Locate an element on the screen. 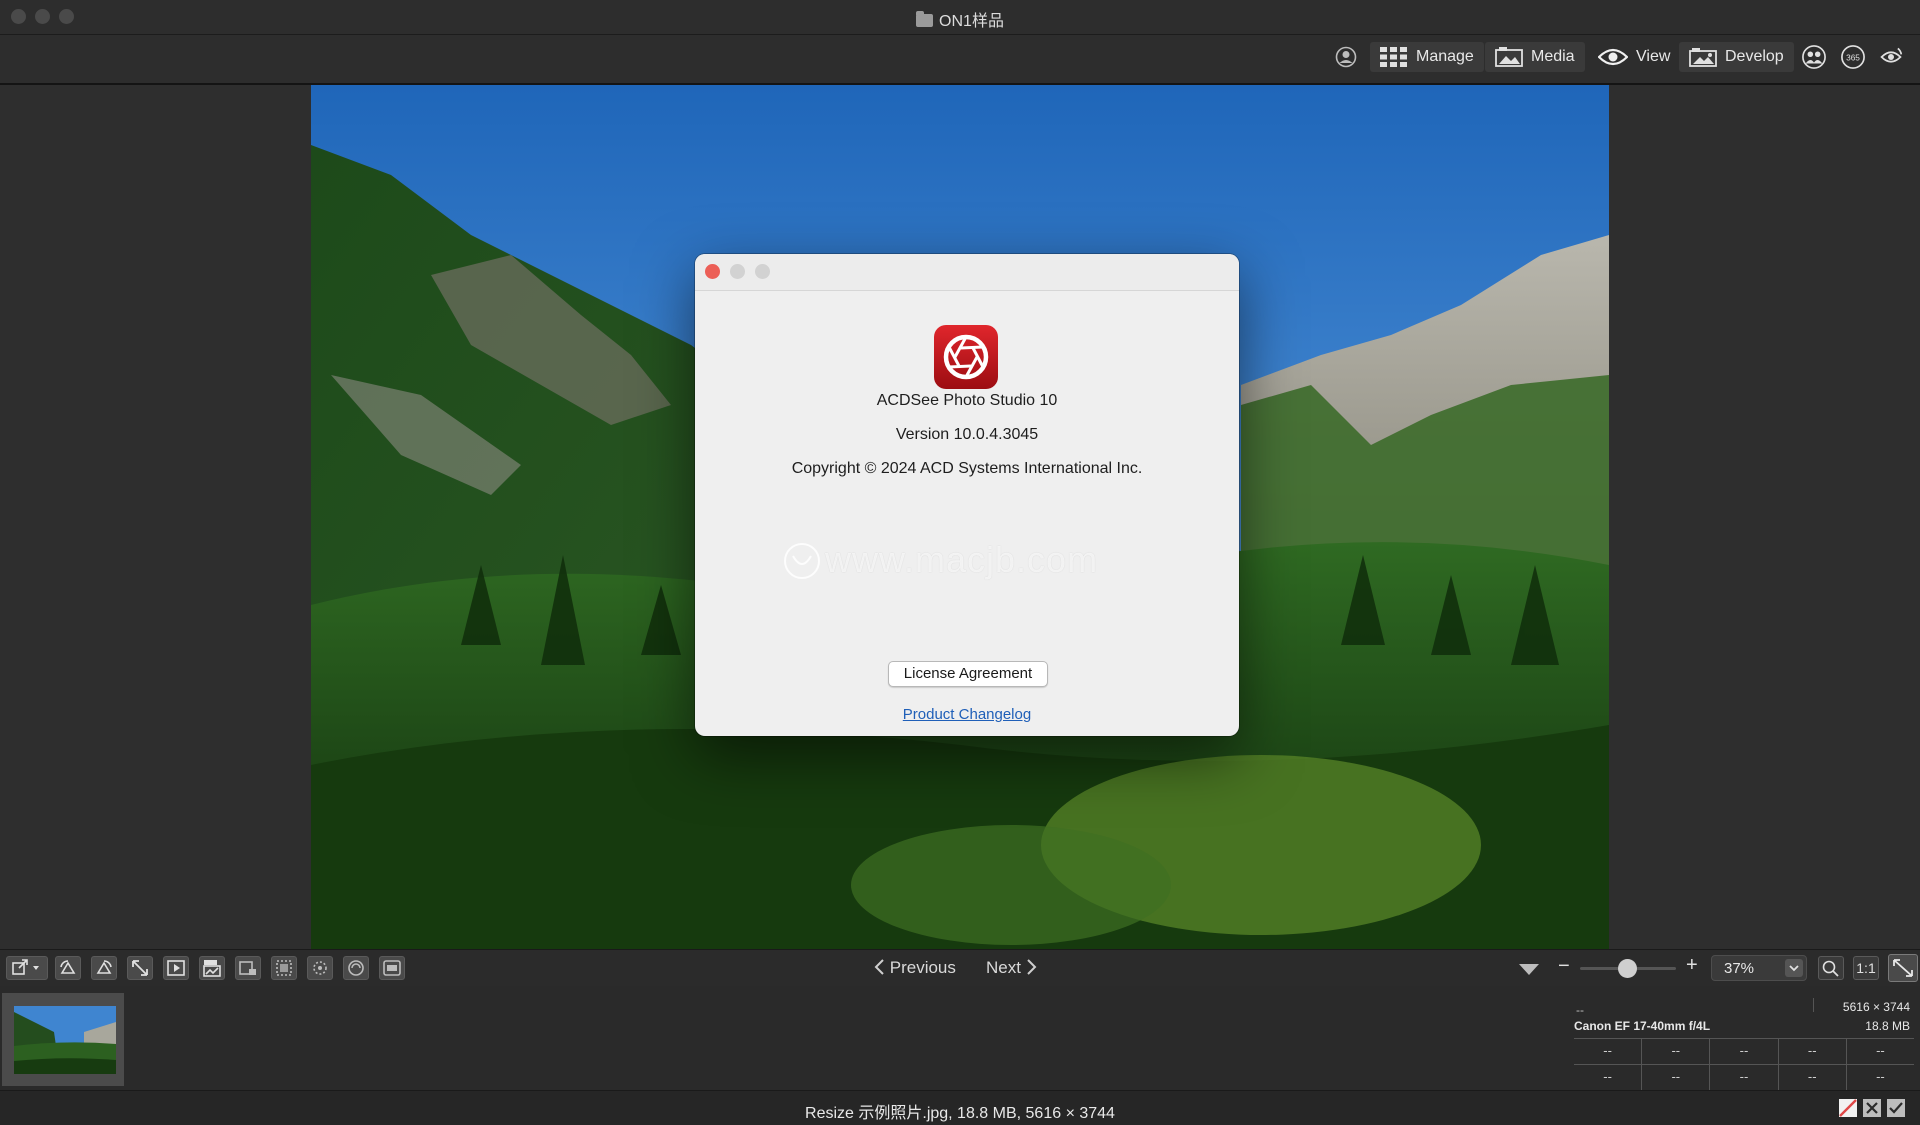 Image resolution: width=1920 pixels, height=1125 pixels. dialog-close-button is located at coordinates (712, 271).